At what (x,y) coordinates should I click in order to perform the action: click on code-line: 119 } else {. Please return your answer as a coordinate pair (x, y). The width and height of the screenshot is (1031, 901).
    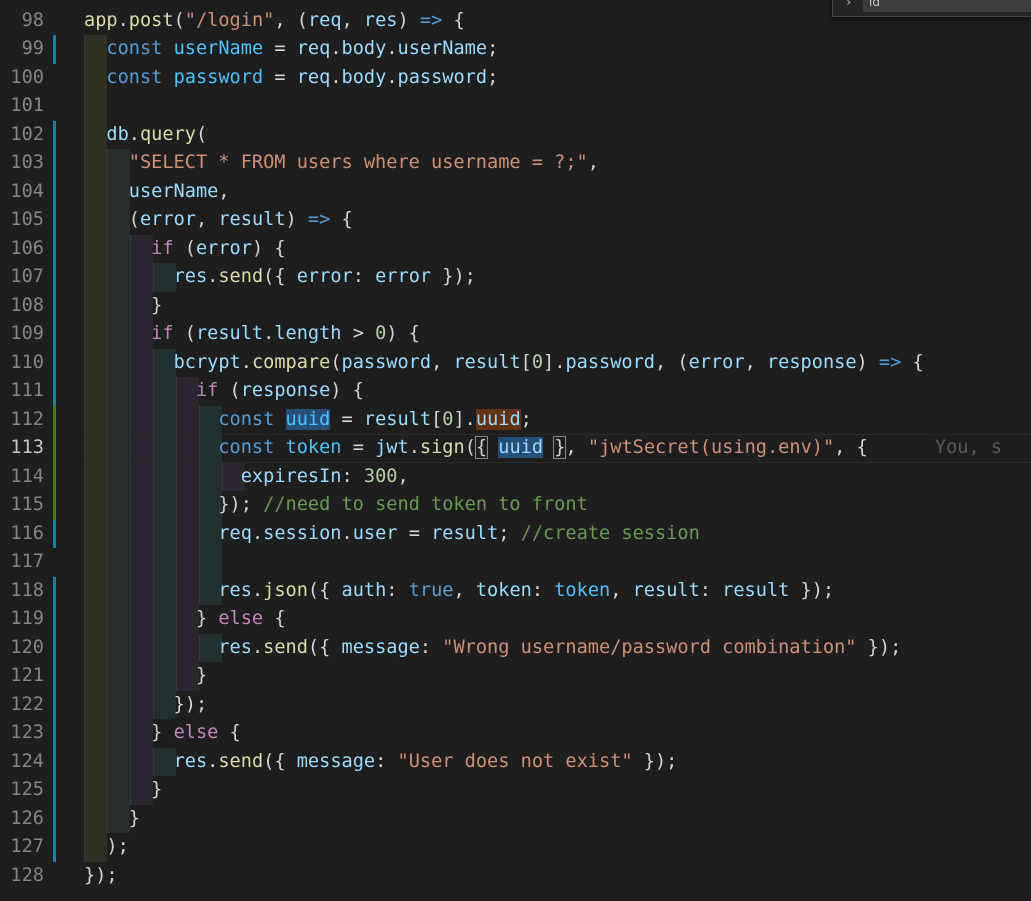
    Looking at the image, I should click on (515, 619).